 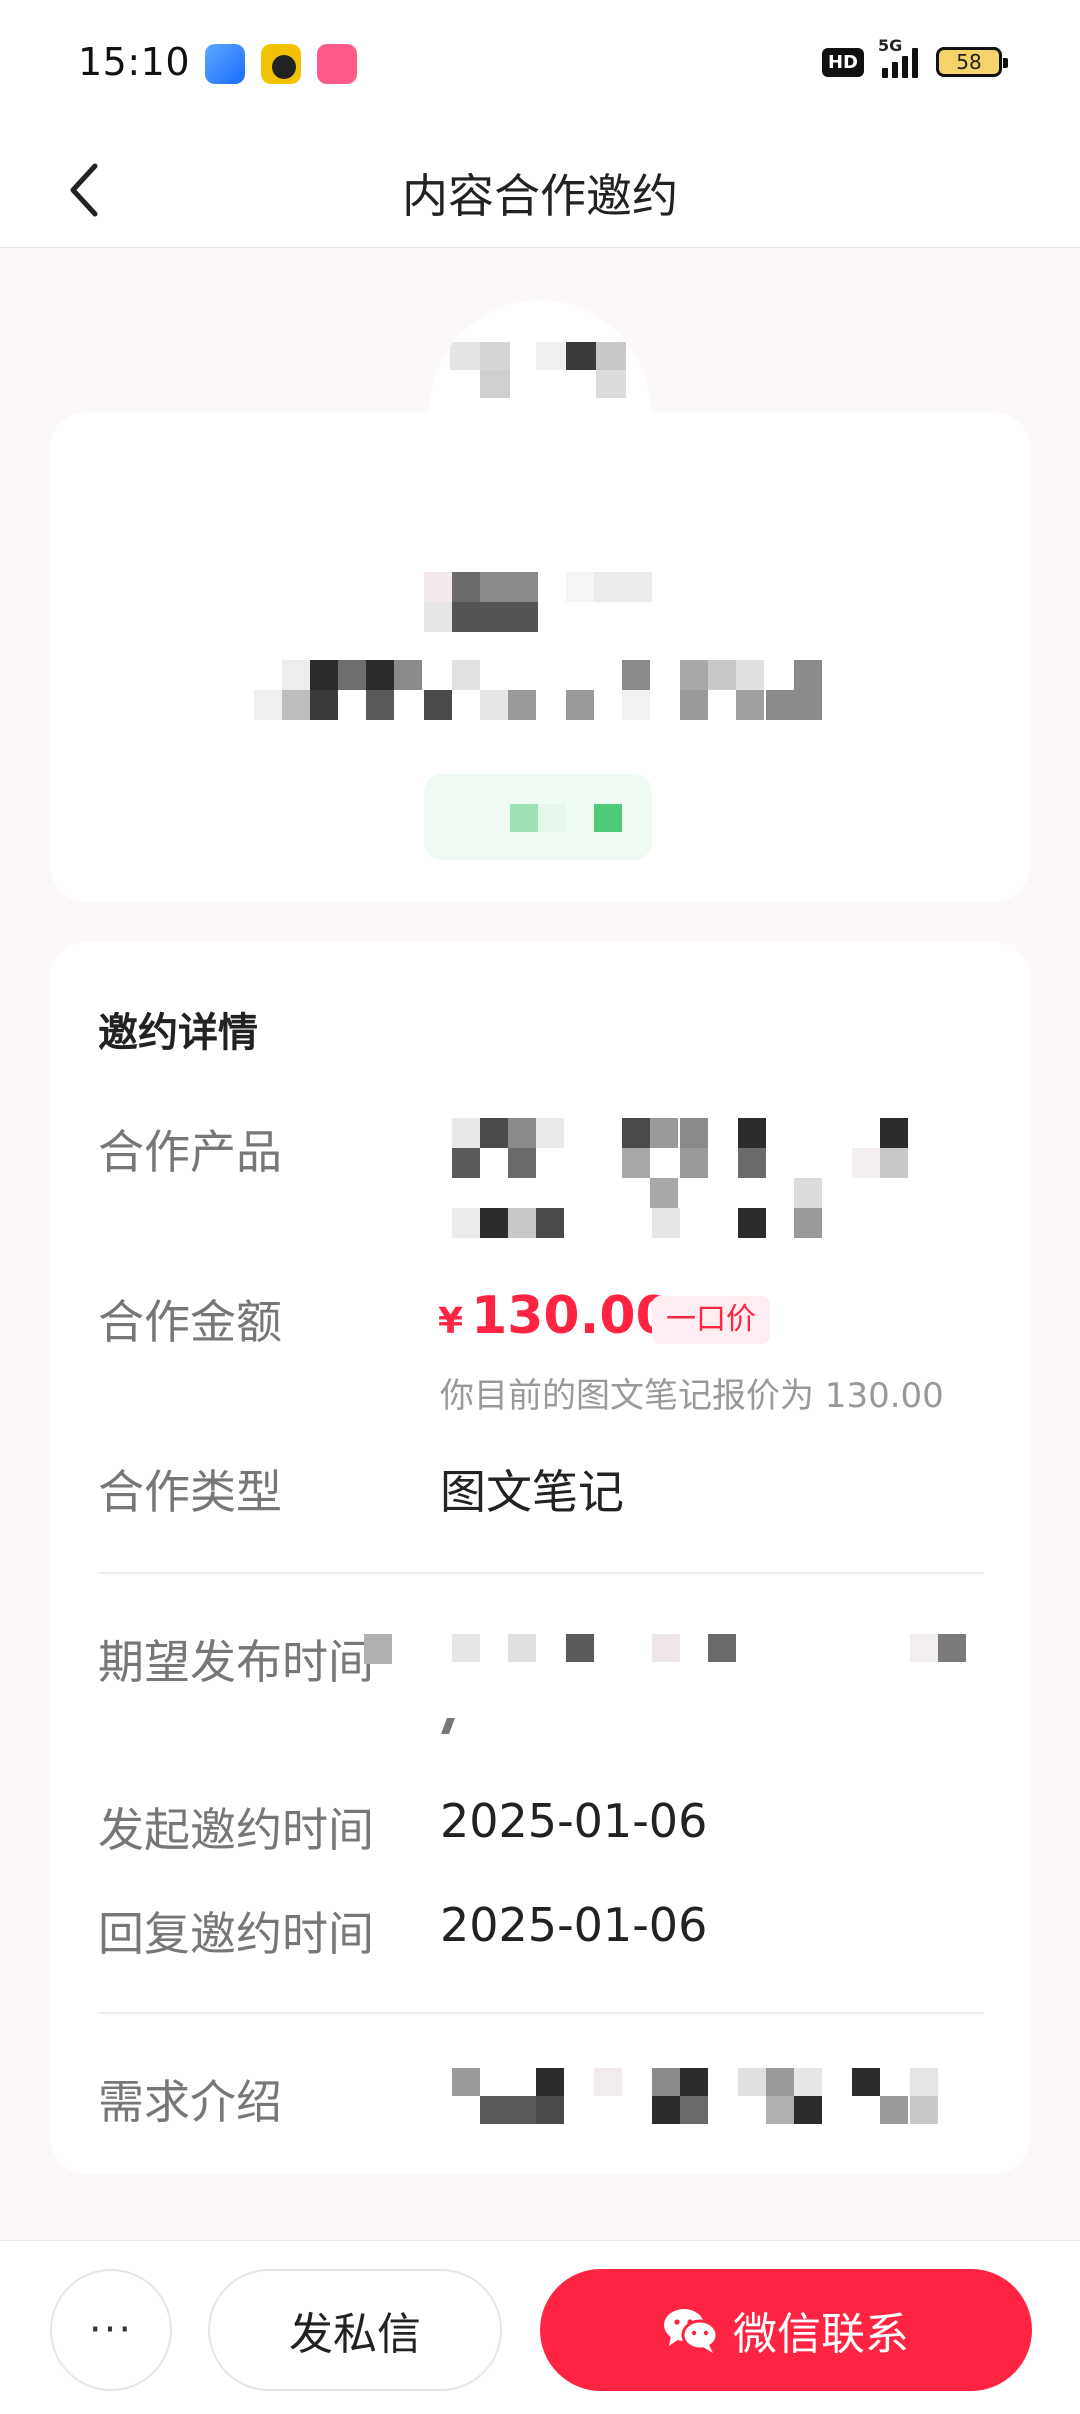 What do you see at coordinates (236, 1662) in the screenshot?
I see `expected-time-label: 期望发布时间` at bounding box center [236, 1662].